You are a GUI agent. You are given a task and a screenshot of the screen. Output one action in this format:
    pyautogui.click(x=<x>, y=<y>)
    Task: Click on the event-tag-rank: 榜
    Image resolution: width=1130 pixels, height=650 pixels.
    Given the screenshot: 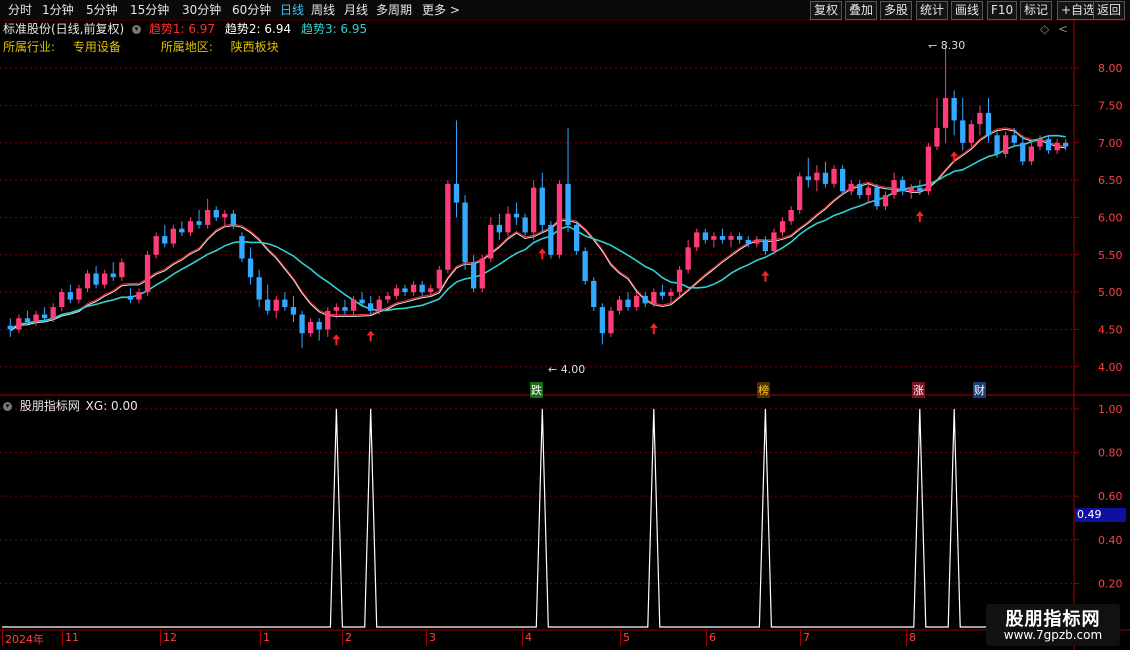 What is the action you would take?
    pyautogui.click(x=763, y=390)
    